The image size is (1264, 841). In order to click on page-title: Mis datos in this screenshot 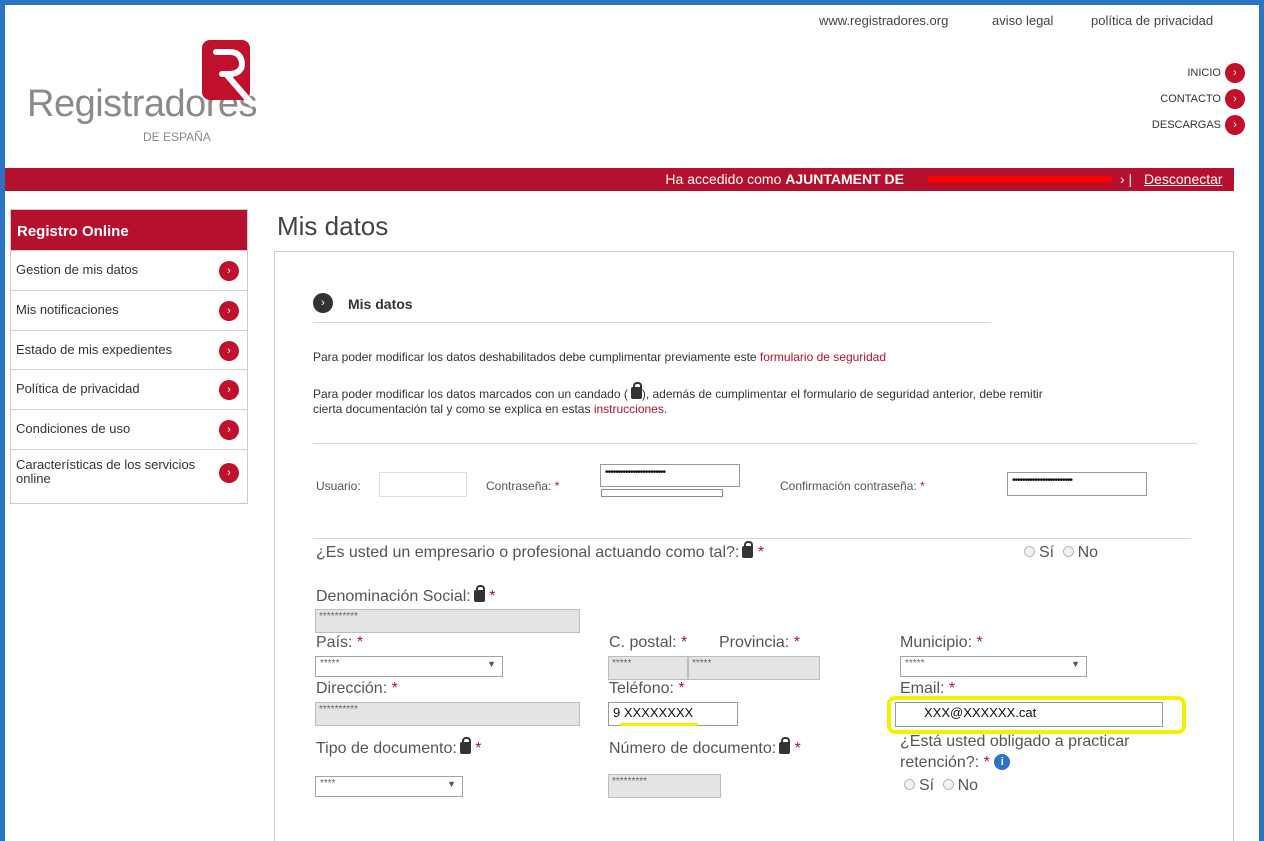, I will do `click(333, 226)`.